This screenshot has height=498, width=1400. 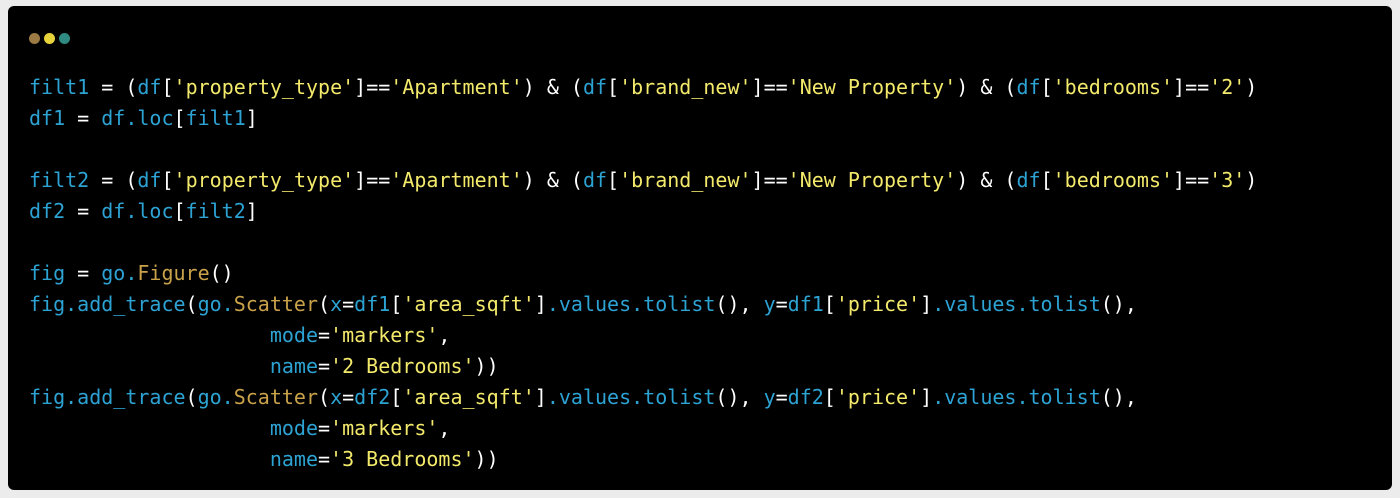 I want to click on code-identifier: filt2, so click(x=59, y=180).